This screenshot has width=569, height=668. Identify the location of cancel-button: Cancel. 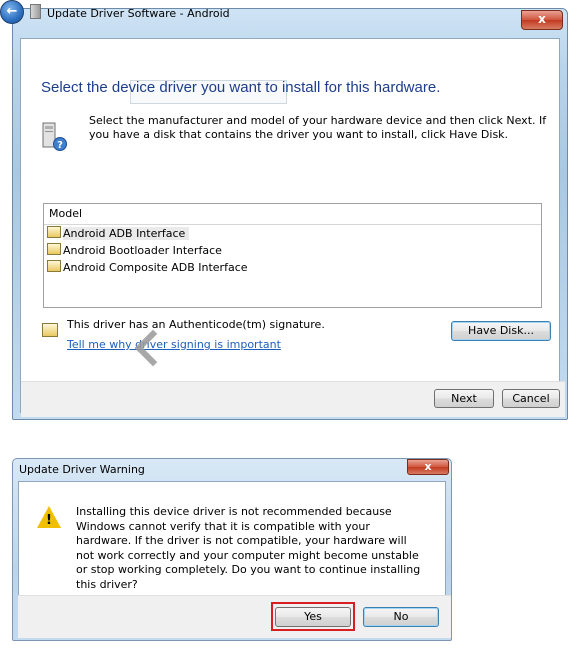
(531, 398).